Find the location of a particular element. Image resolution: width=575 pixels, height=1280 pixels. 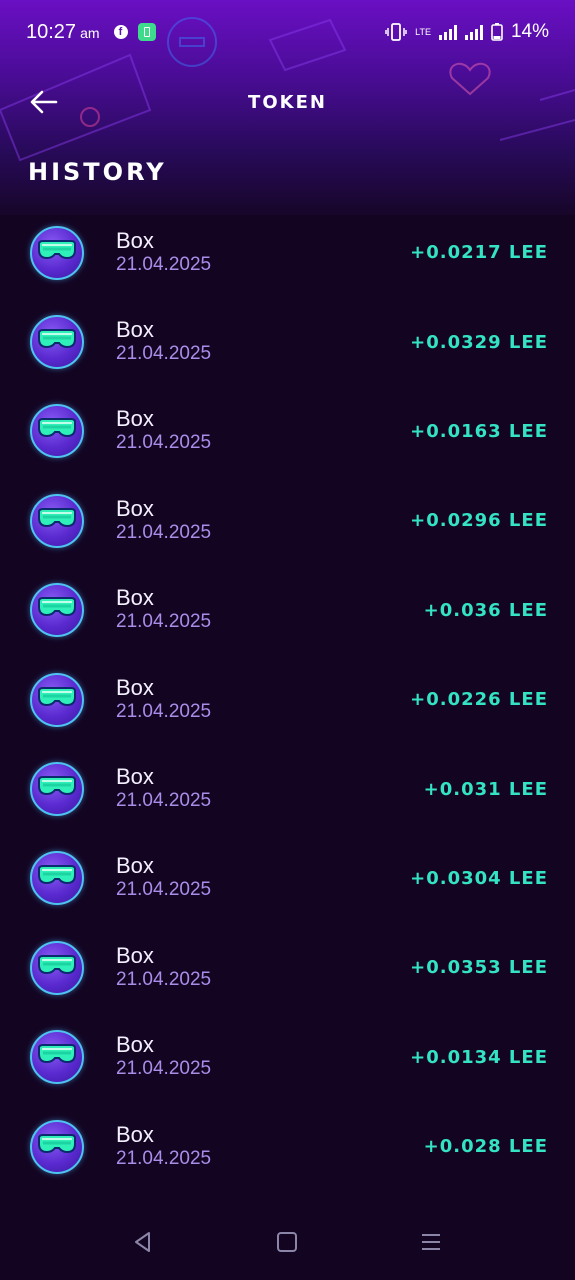

item-amount: +0.0226 LEE is located at coordinates (479, 700).